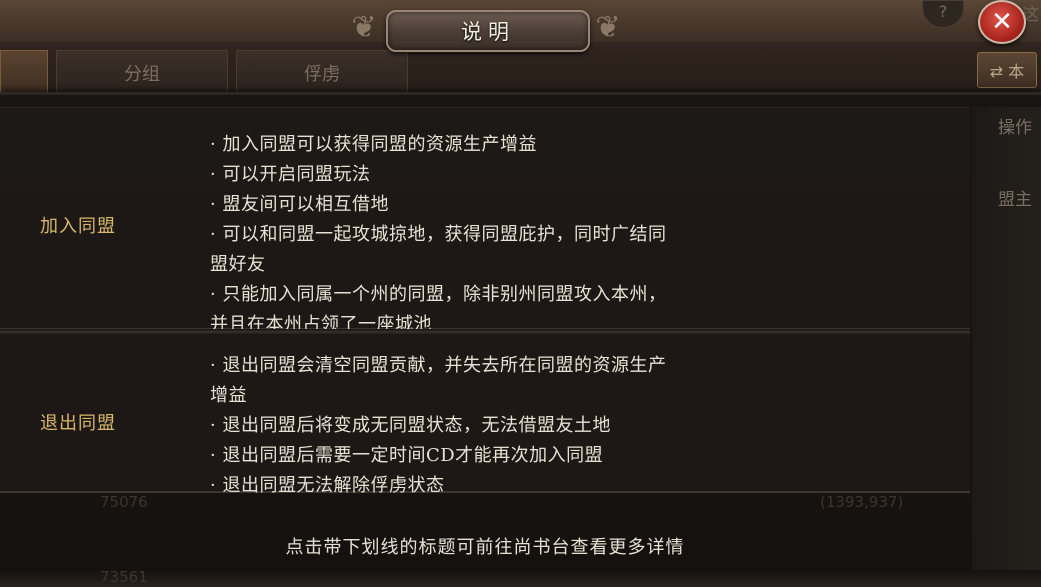  What do you see at coordinates (228, 395) in the screenshot?
I see `bullet-item: 增益` at bounding box center [228, 395].